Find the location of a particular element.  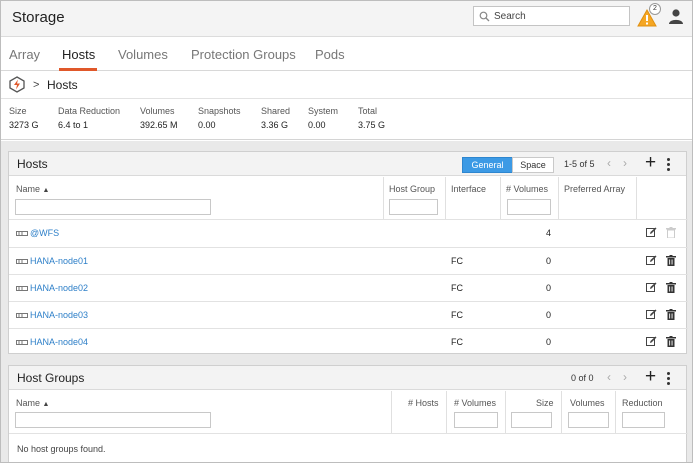

stat-label: Total is located at coordinates (368, 111).